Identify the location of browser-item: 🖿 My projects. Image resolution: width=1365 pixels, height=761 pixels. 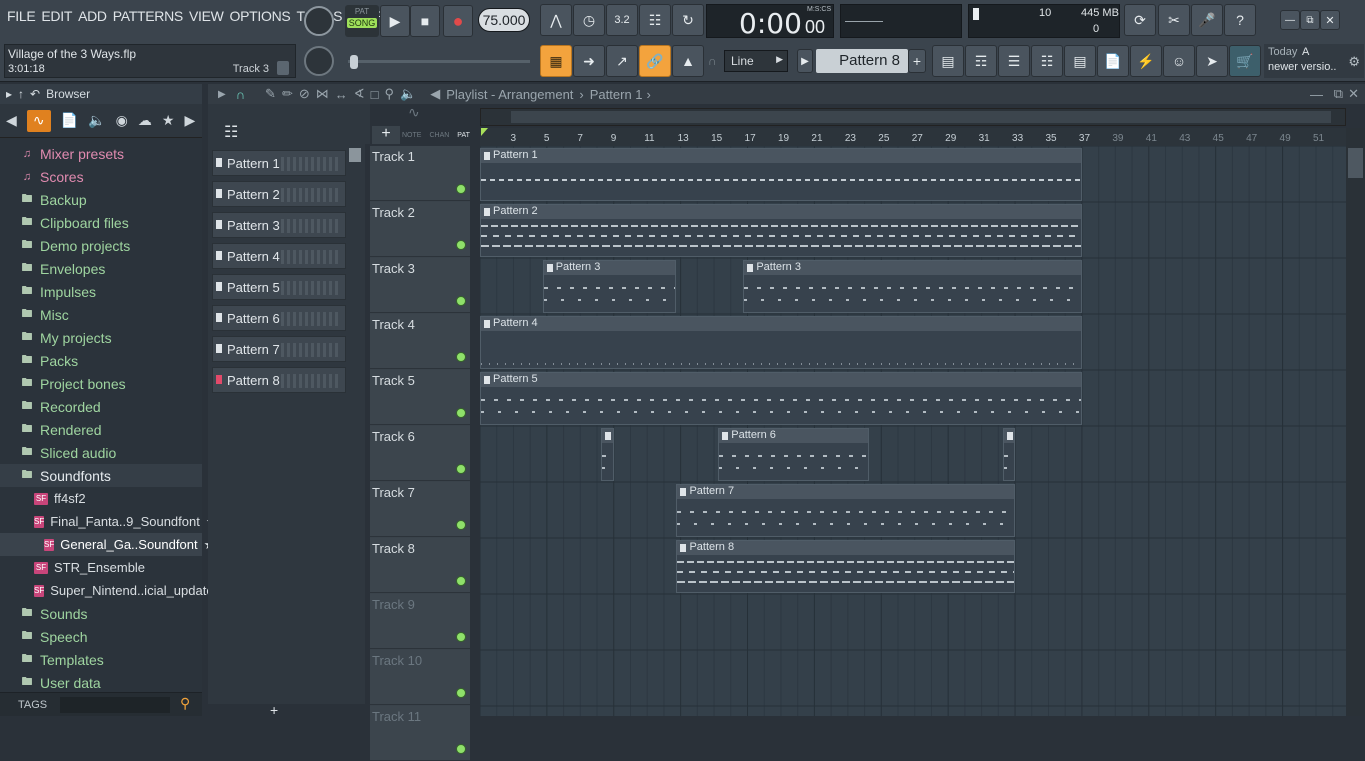
(101, 337).